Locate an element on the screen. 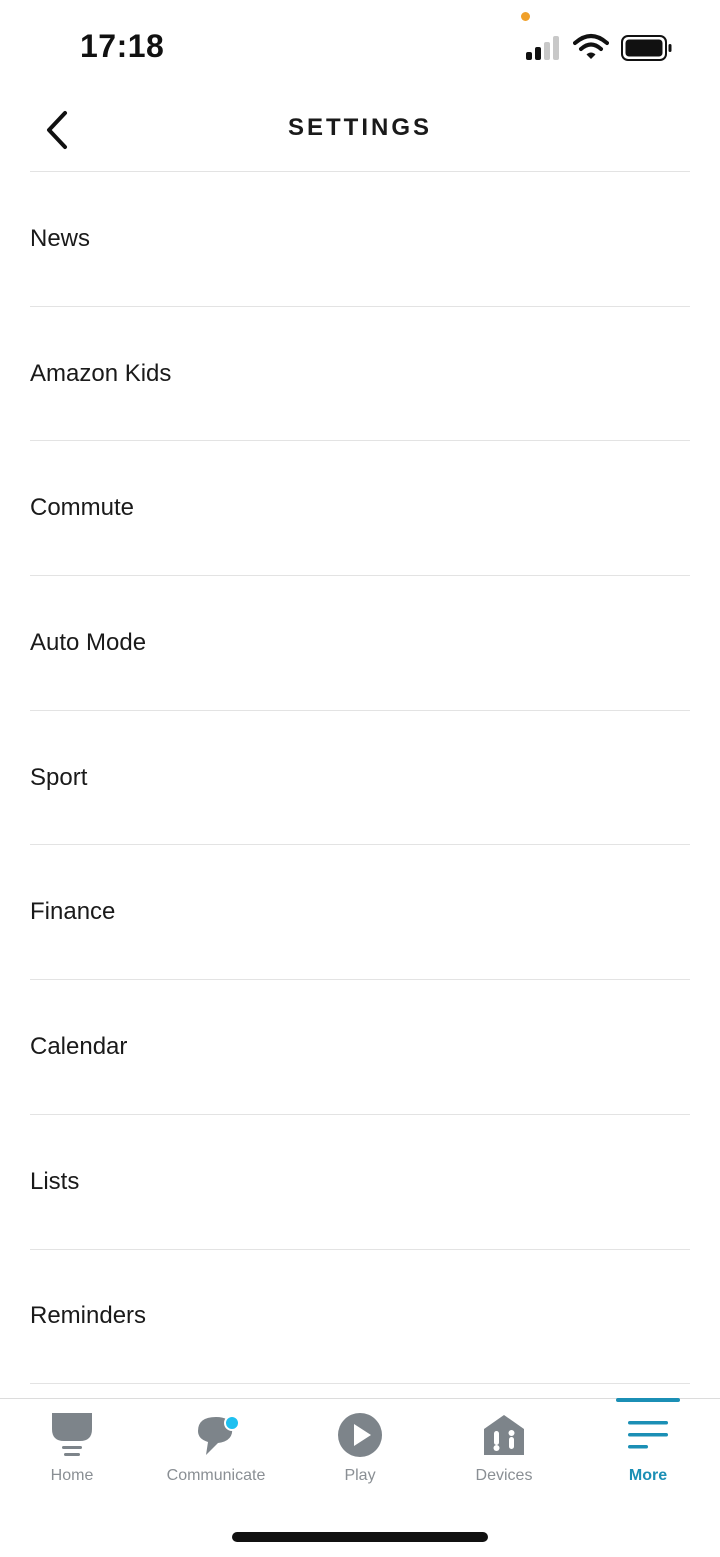 The width and height of the screenshot is (720, 1557). settings-item-finance: Finance is located at coordinates (360, 913).